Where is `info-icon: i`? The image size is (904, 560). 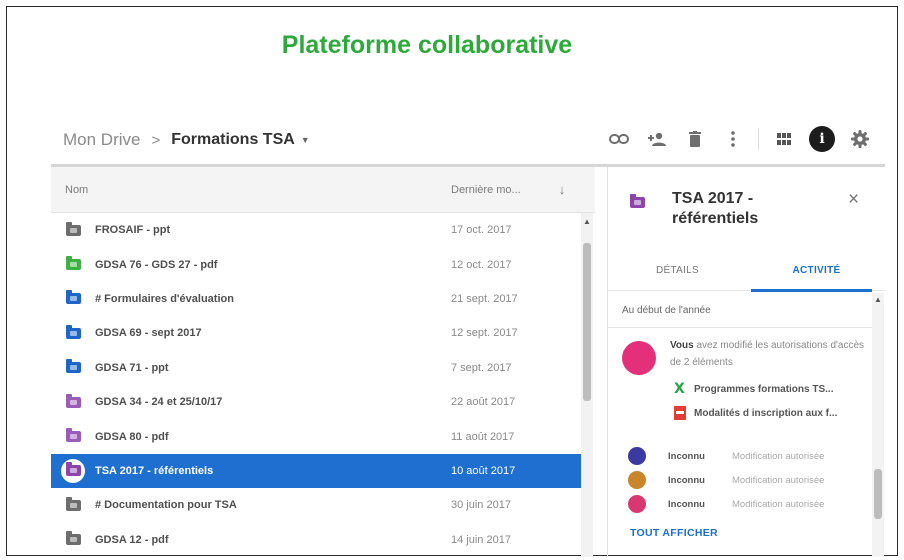
info-icon: i is located at coordinates (822, 139).